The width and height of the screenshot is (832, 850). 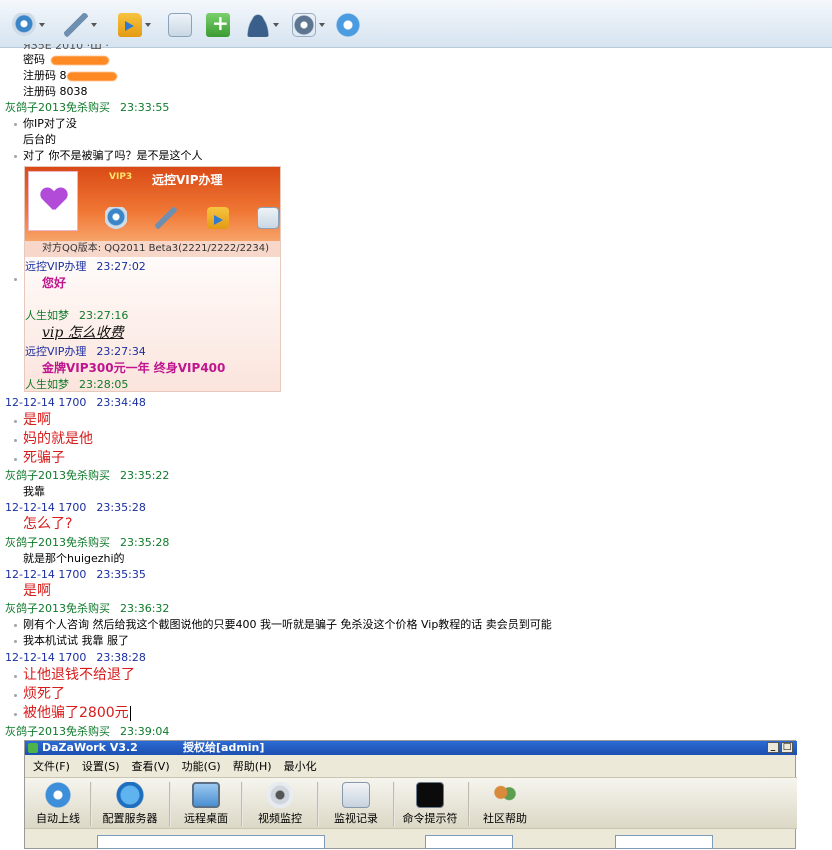 I want to click on chat-message: 密码, so click(x=66, y=60).